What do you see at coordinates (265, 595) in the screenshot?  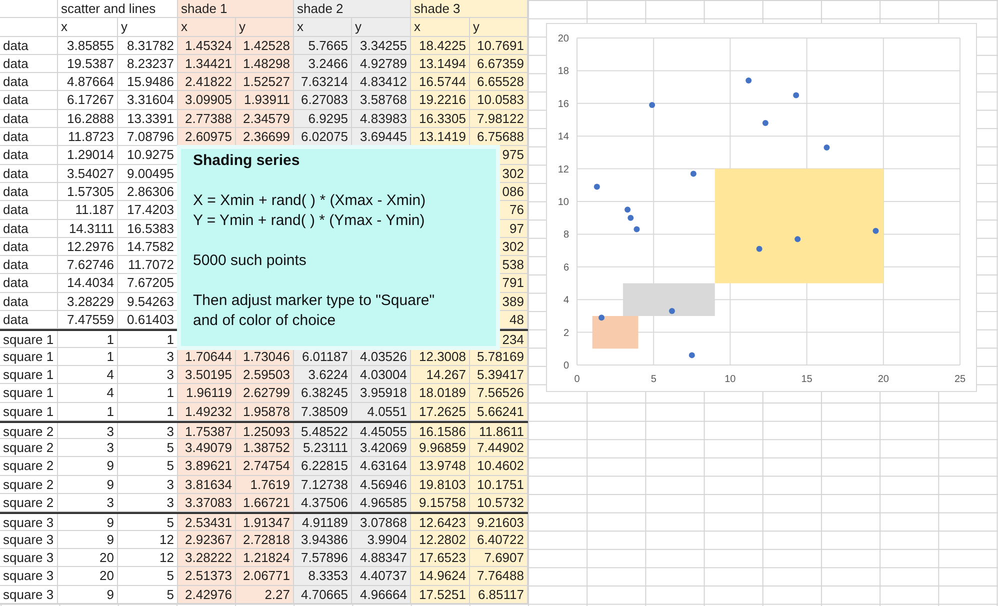 I see `table-cell: 2.27` at bounding box center [265, 595].